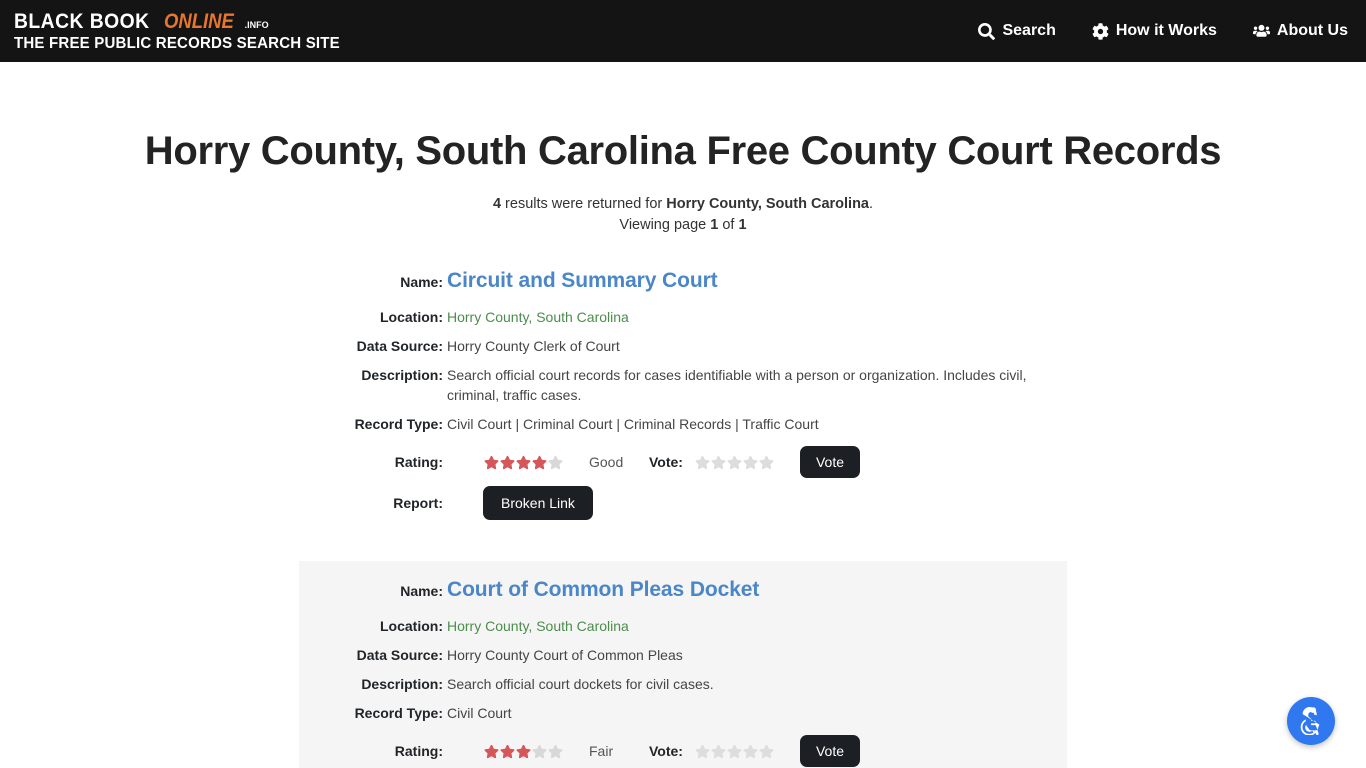 The height and width of the screenshot is (768, 1366). What do you see at coordinates (256, 24) in the screenshot?
I see `logo-text-info: .INFO` at bounding box center [256, 24].